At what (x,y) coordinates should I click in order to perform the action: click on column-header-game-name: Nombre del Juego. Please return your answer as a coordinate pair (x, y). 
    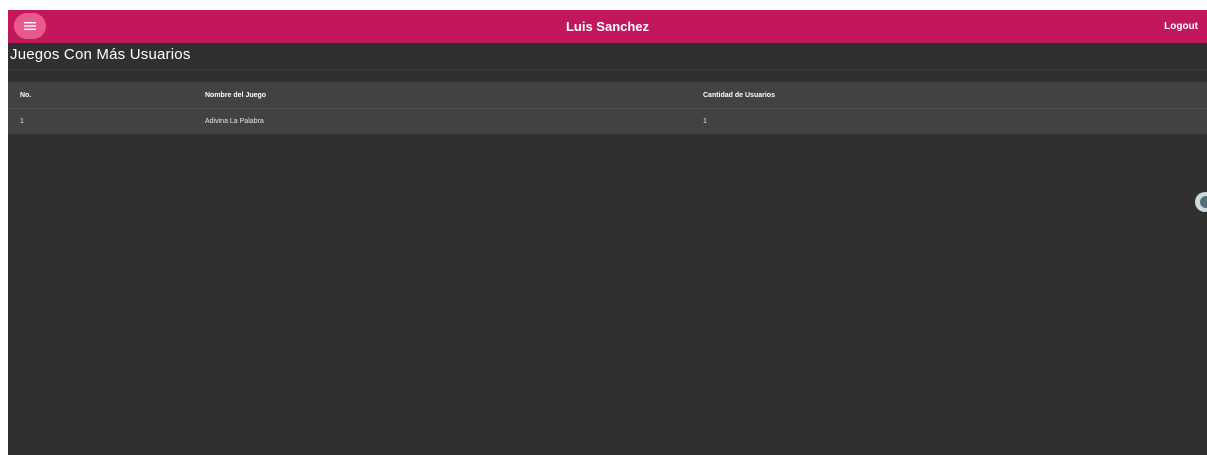
    Looking at the image, I should click on (442, 95).